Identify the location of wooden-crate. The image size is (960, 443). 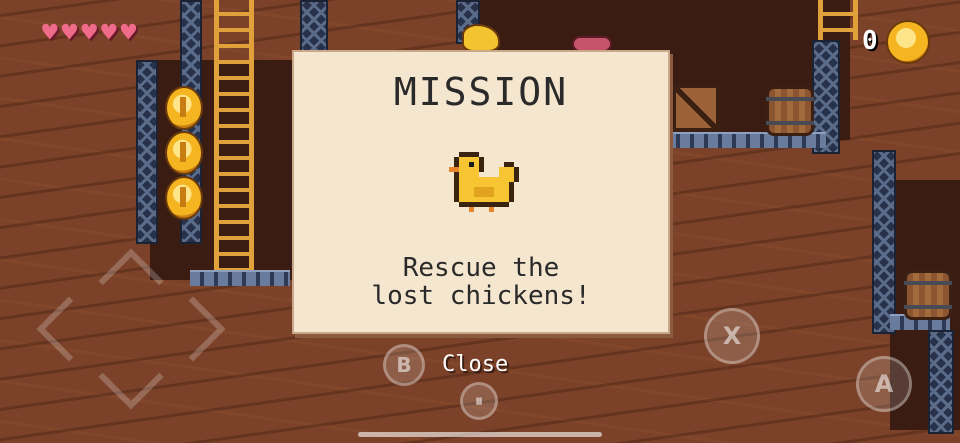
(696, 108).